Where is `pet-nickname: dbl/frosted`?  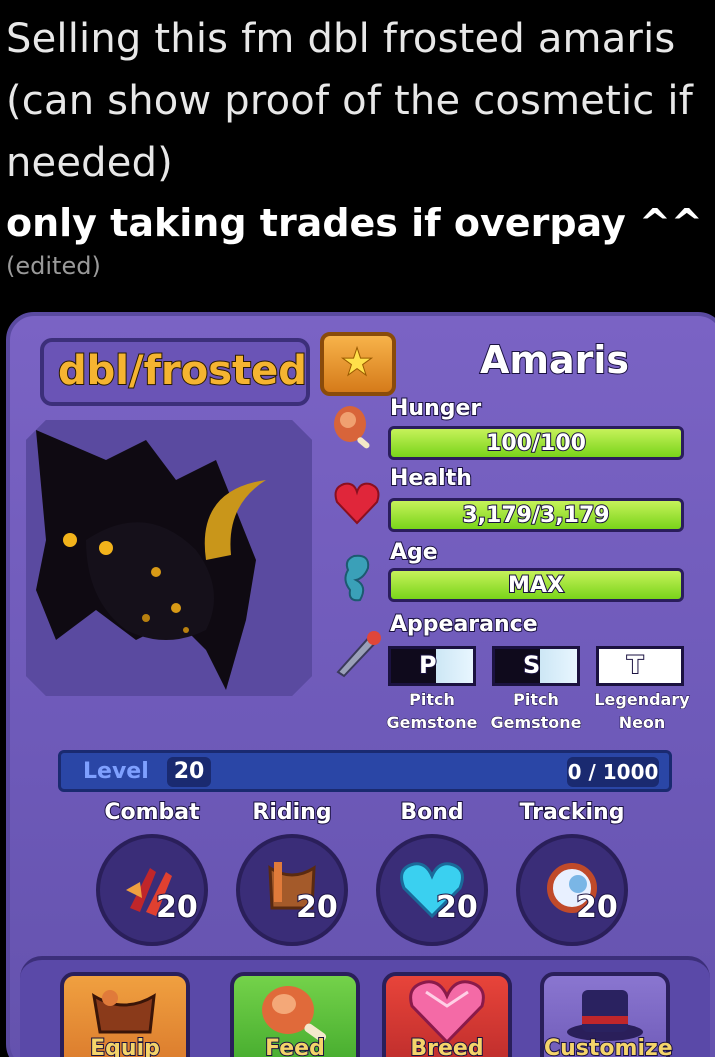
pet-nickname: dbl/frosted is located at coordinates (182, 371).